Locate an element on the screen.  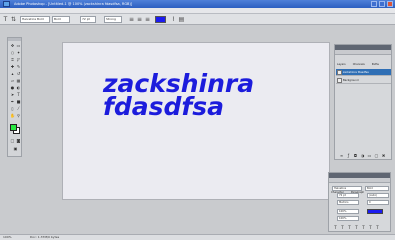
eraser-icon: ▱ is located at coordinates (12, 80).